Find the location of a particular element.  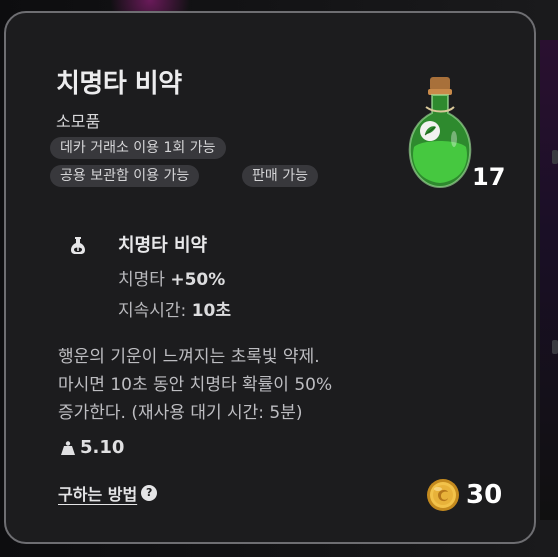

description-line: 마시면 10초 동안 치명타 확률이 50% is located at coordinates (195, 385).